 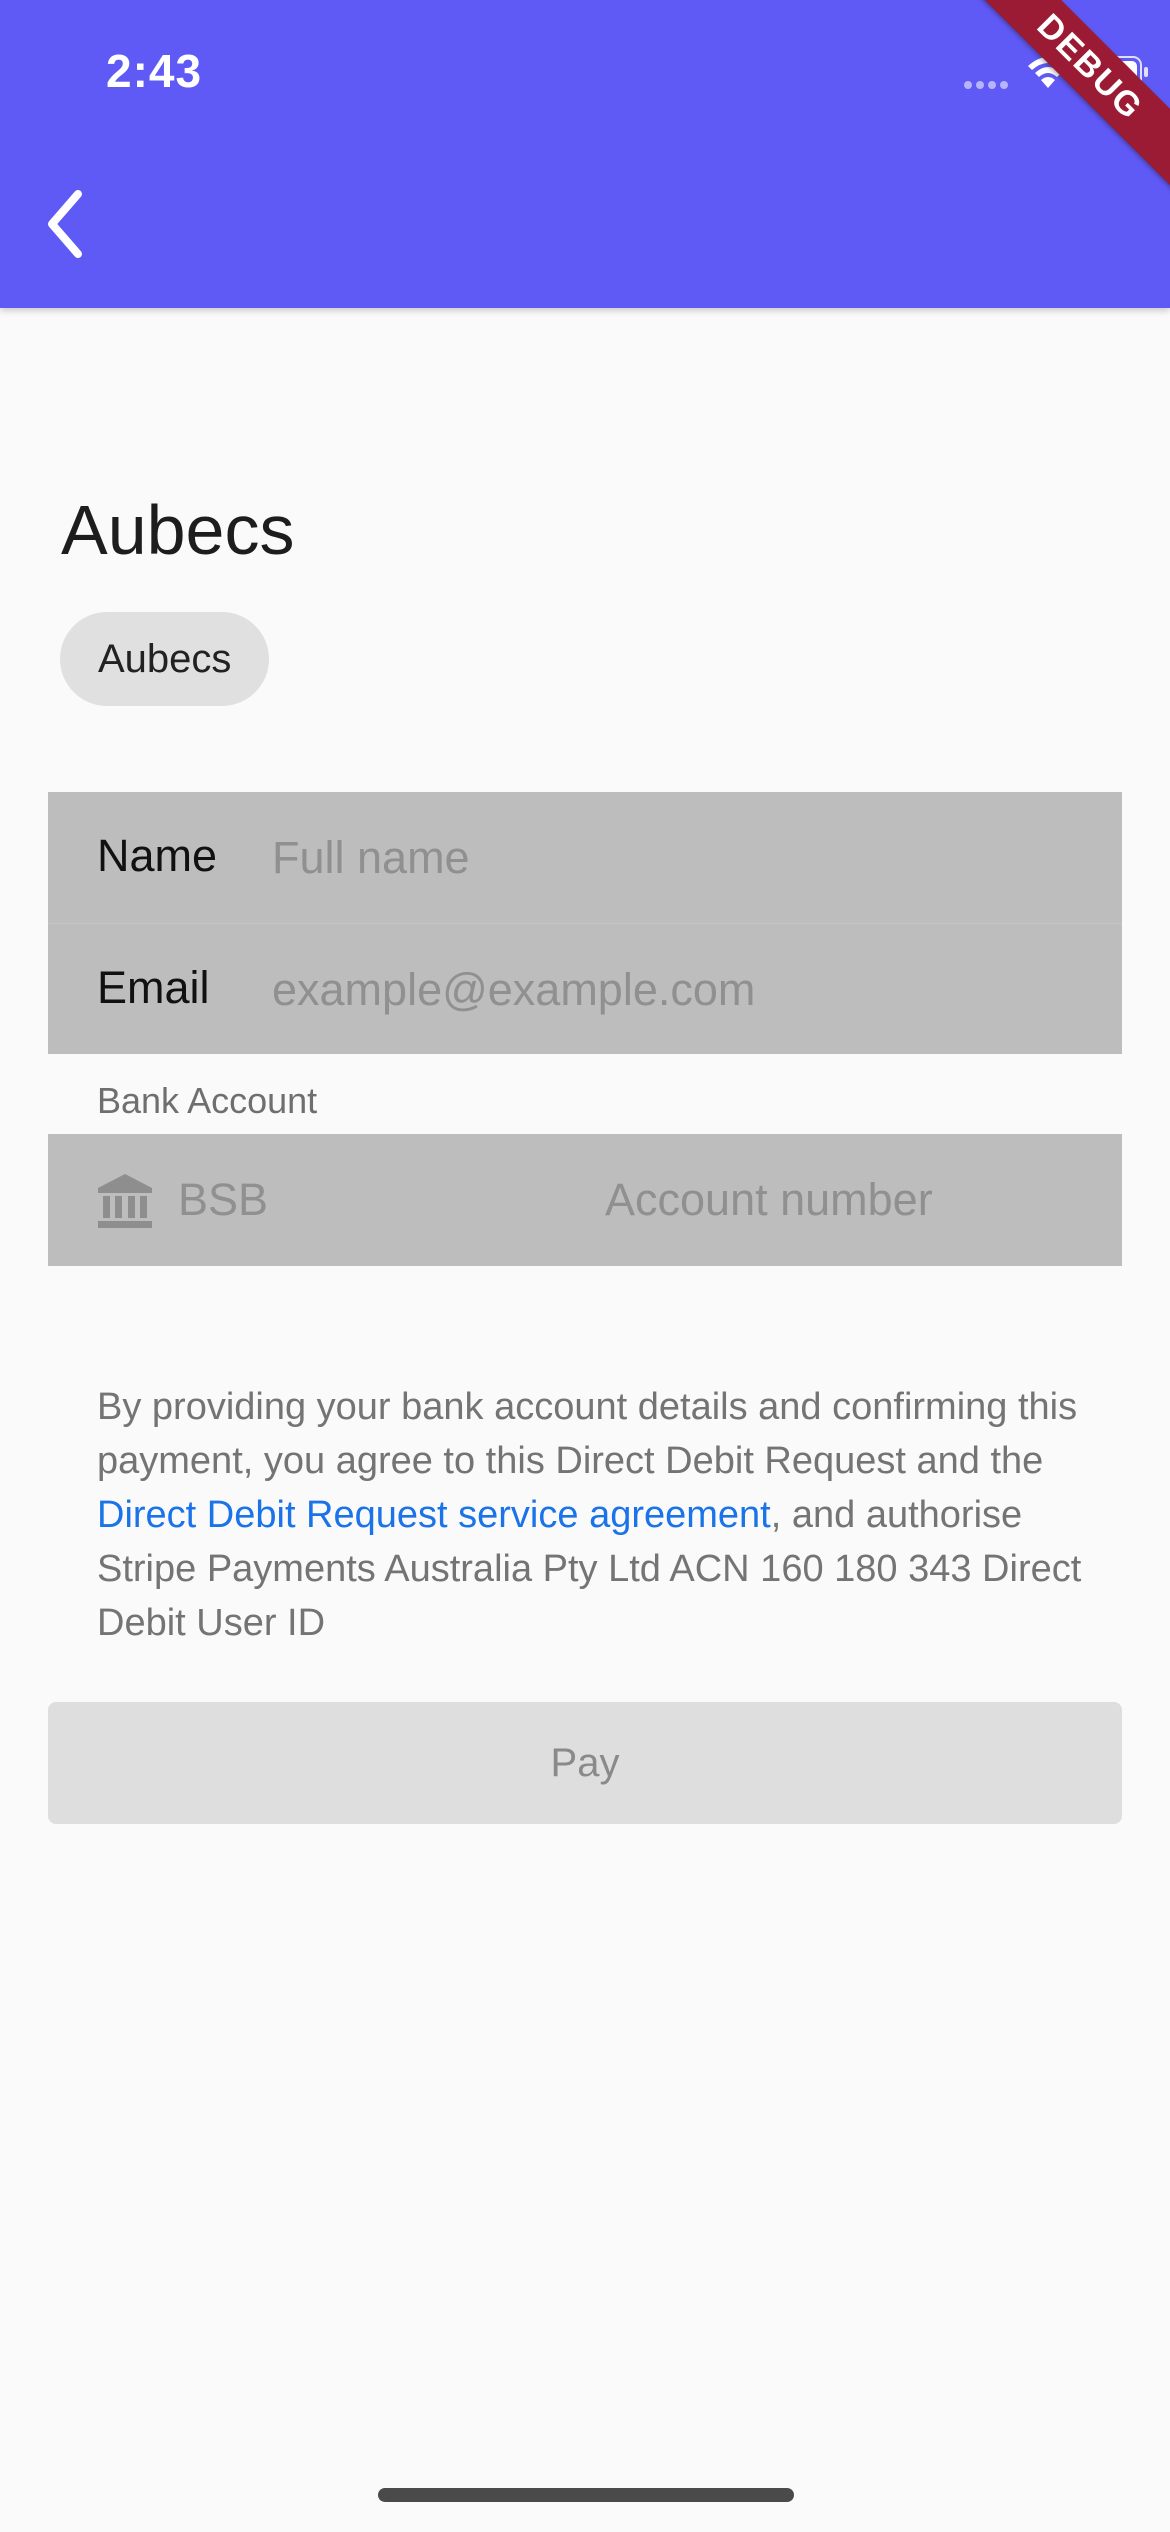 What do you see at coordinates (988, 85) in the screenshot?
I see `cellular-signal-icon` at bounding box center [988, 85].